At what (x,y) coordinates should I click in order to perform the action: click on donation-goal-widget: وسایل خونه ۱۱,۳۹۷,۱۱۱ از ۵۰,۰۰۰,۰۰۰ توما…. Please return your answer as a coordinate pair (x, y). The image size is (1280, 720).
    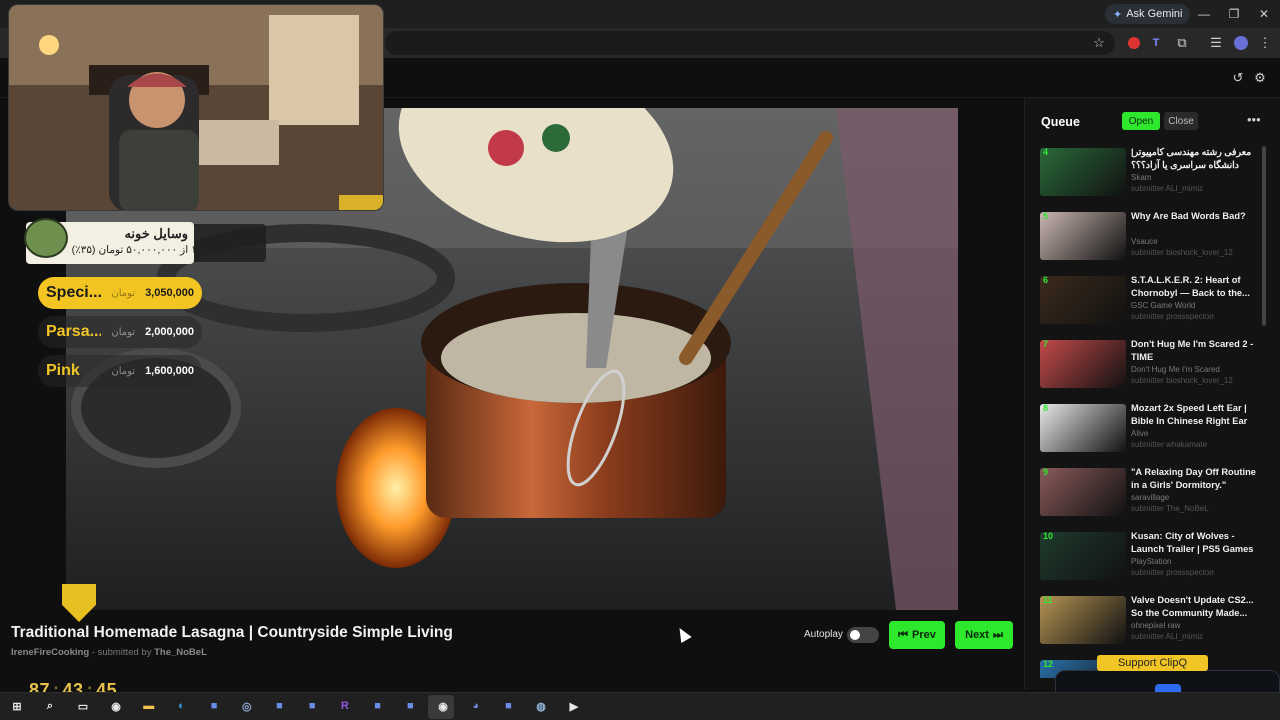
    Looking at the image, I should click on (145, 243).